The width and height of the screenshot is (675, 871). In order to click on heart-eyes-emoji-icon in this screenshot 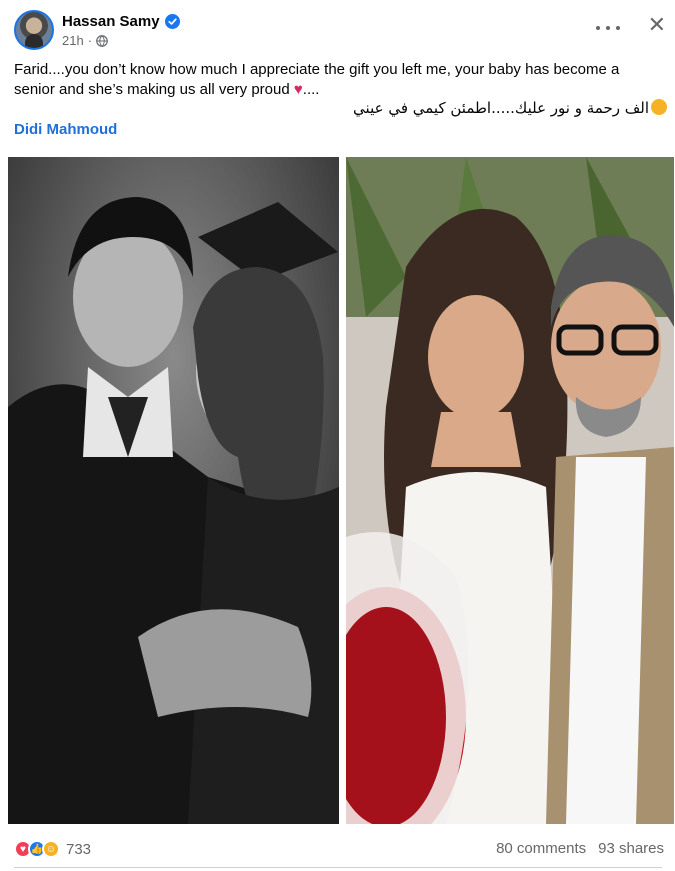, I will do `click(659, 107)`.